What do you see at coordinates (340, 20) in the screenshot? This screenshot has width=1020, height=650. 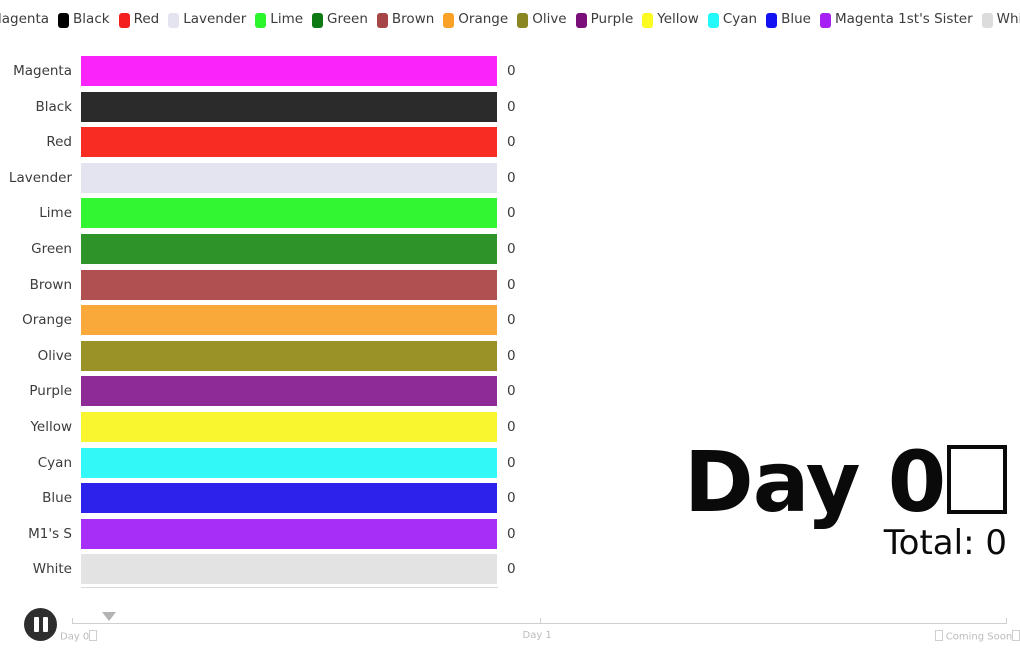 I see `legend-item: Green` at bounding box center [340, 20].